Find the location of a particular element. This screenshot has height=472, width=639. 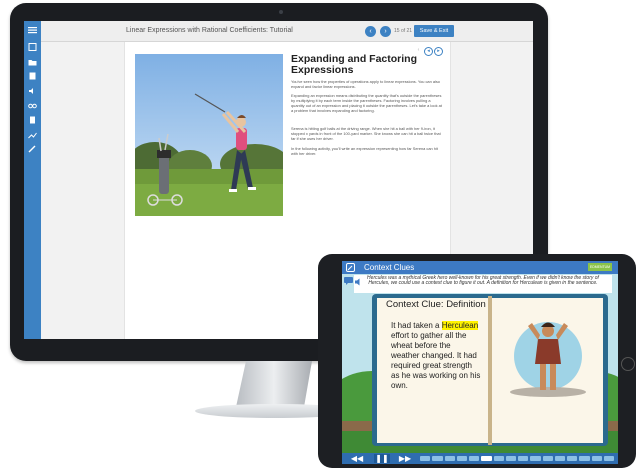

rewind-icon: ◀◀ is located at coordinates (357, 458).